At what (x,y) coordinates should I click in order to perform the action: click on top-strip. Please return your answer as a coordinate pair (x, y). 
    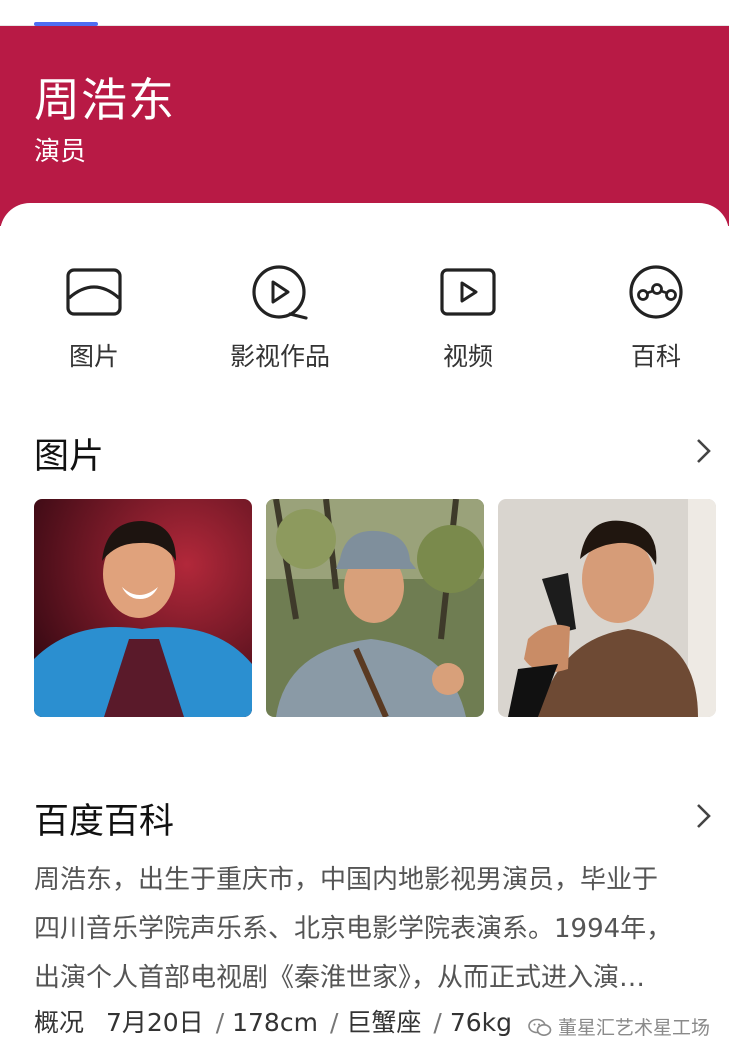
    Looking at the image, I should click on (364, 13).